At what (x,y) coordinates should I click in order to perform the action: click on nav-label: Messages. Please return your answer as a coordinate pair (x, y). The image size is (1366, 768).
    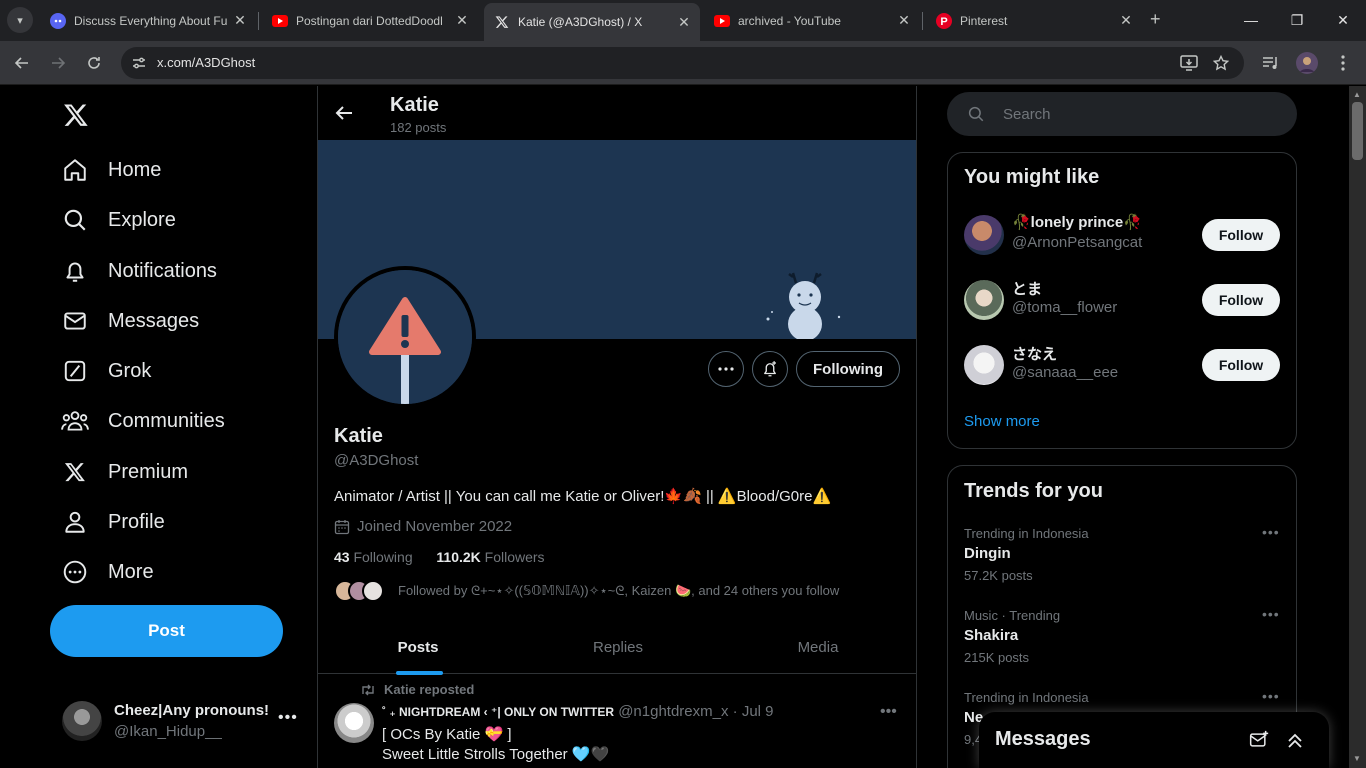
    Looking at the image, I should click on (154, 320).